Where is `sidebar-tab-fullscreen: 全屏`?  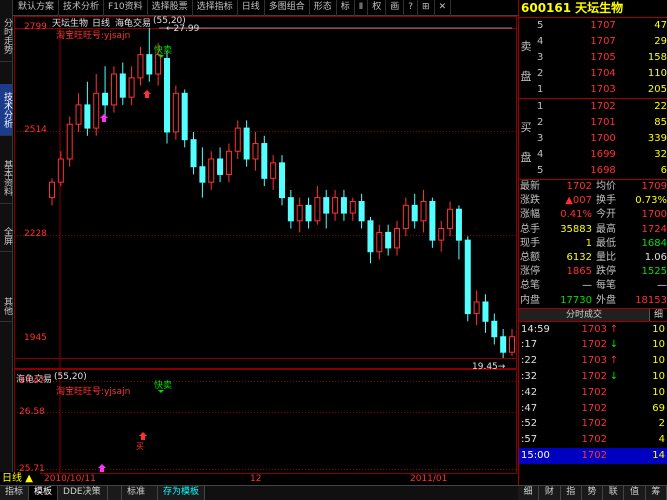 sidebar-tab-fullscreen: 全屏 is located at coordinates (6, 236).